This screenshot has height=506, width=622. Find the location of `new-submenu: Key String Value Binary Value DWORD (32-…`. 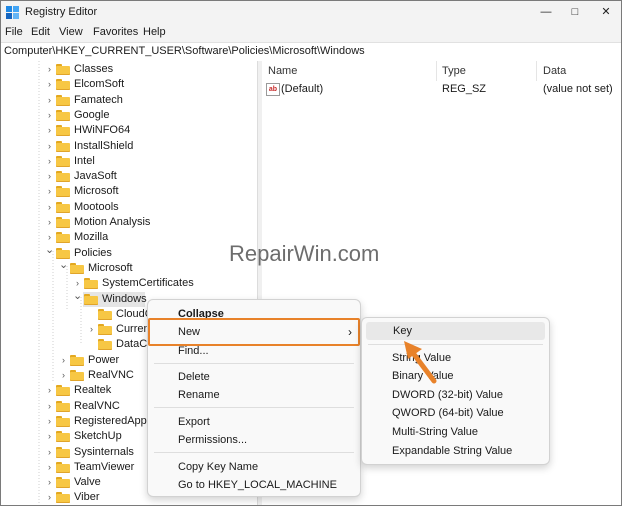

new-submenu: Key String Value Binary Value DWORD (32-… is located at coordinates (455, 391).